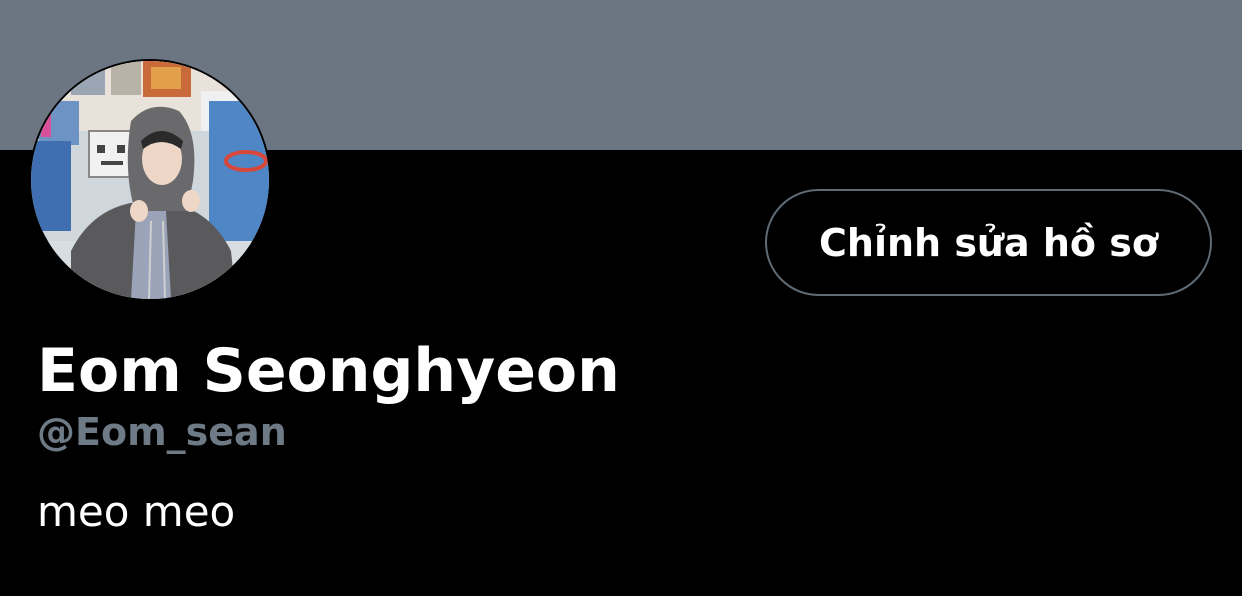 The width and height of the screenshot is (1242, 596). Describe the element at coordinates (328, 371) in the screenshot. I see `display-name: Eom Seonghyeon` at that location.